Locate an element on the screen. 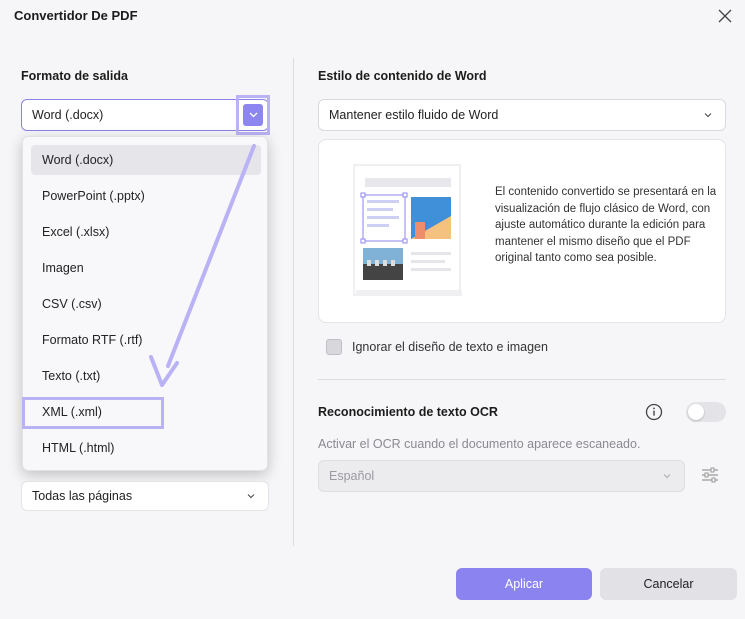 The width and height of the screenshot is (745, 619). close-icon is located at coordinates (725, 16).